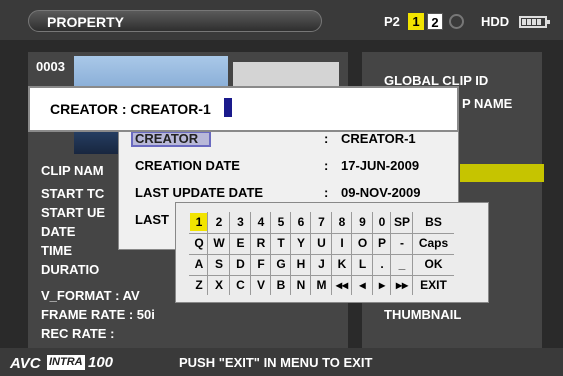 This screenshot has width=563, height=376. I want to click on keyboard-key: 3, so click(240, 222).